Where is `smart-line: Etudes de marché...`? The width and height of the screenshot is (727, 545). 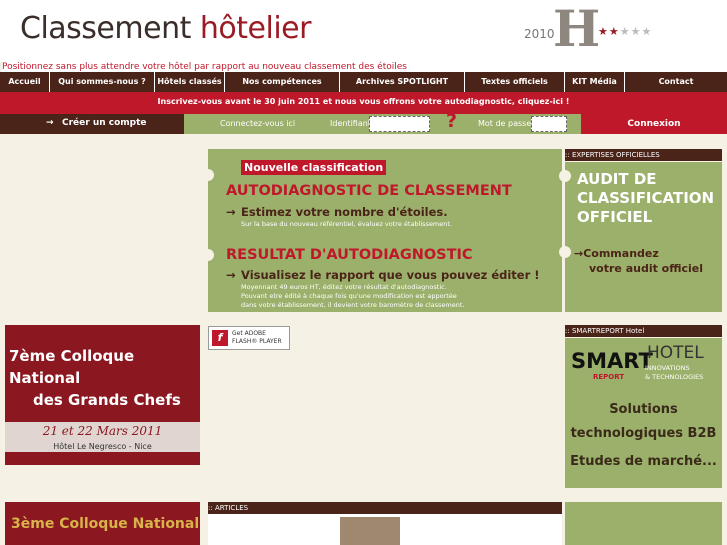 smart-line: Etudes de marché... is located at coordinates (643, 461).